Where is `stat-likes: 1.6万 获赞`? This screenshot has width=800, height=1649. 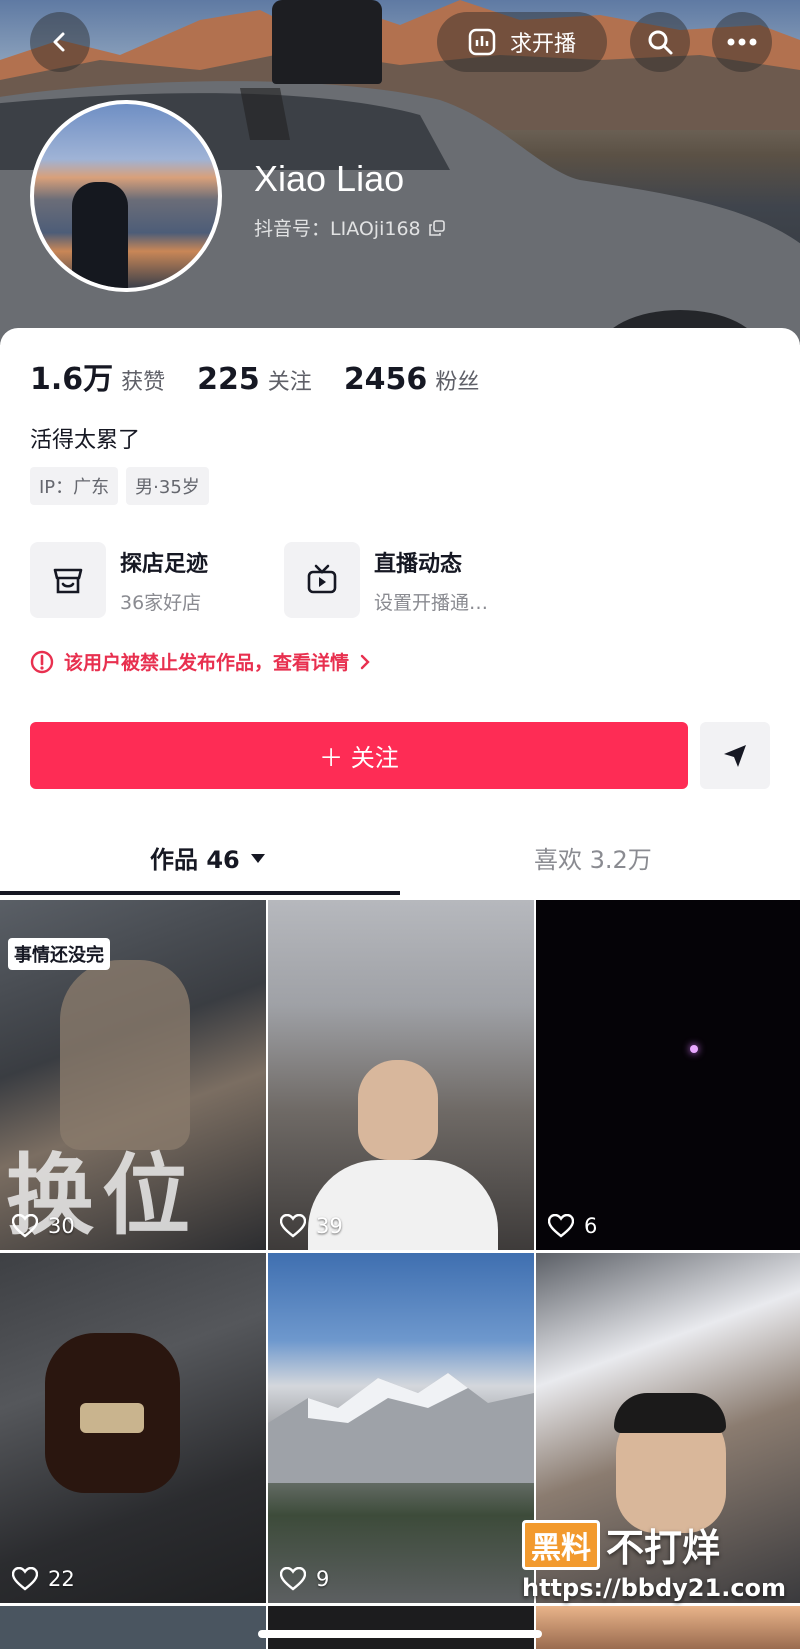 stat-likes: 1.6万 获赞 is located at coordinates (97, 376).